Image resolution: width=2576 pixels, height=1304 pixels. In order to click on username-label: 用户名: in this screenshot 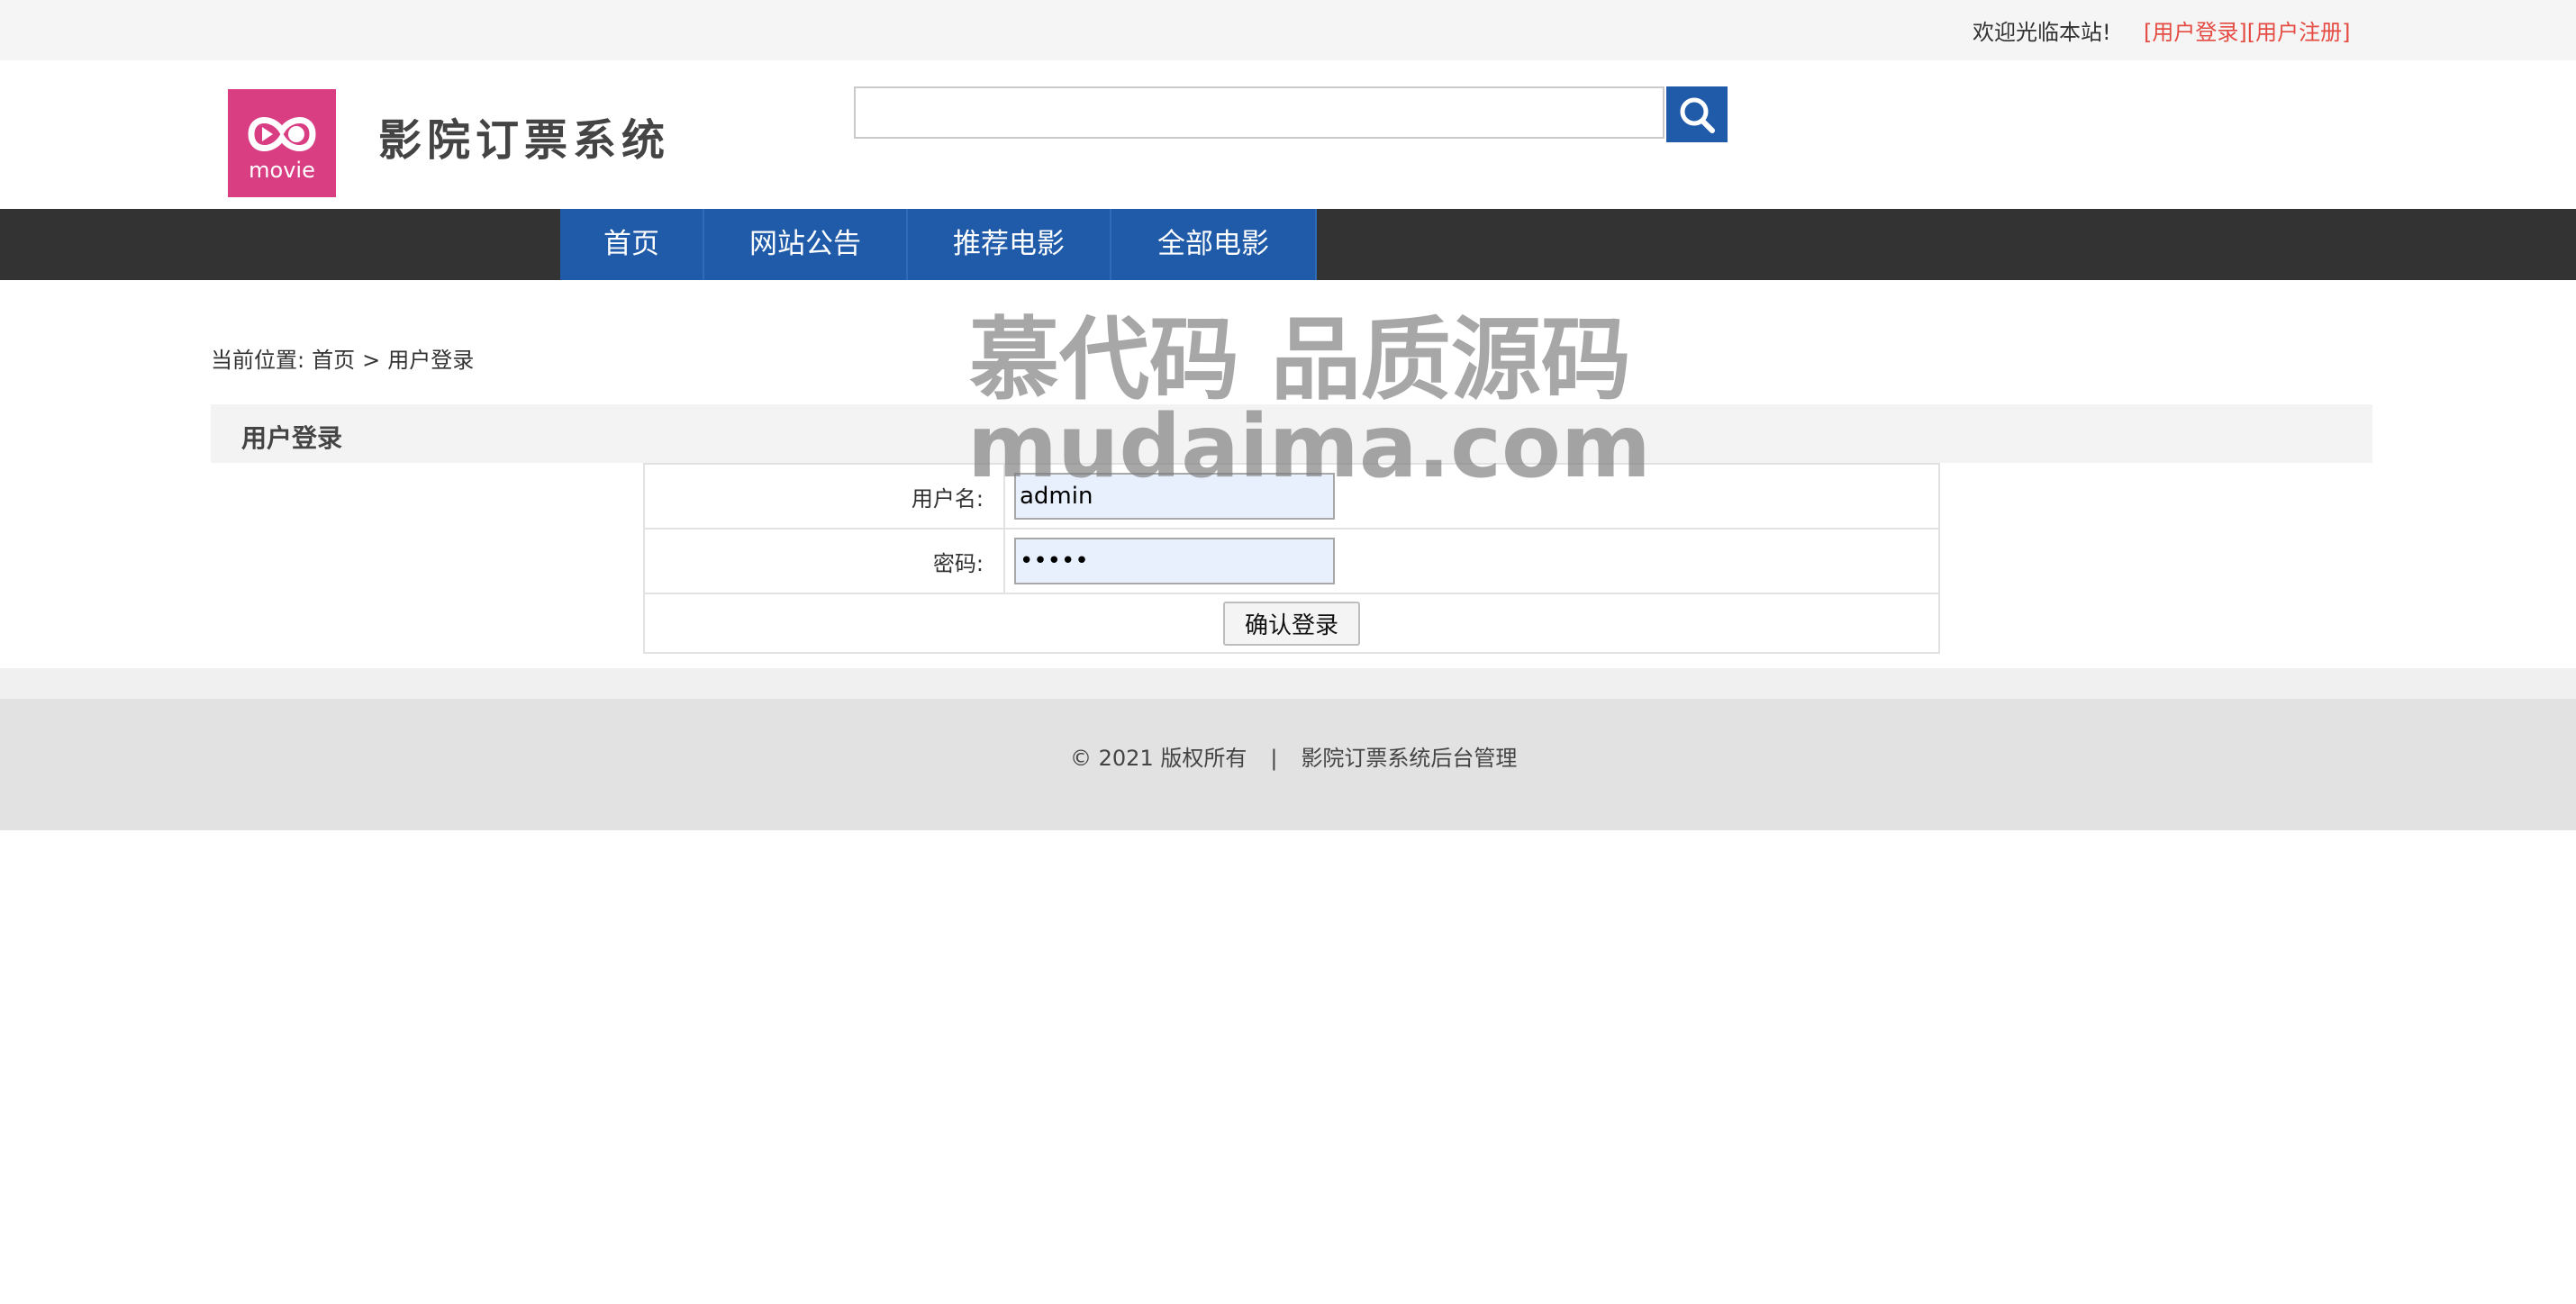, I will do `click(824, 497)`.